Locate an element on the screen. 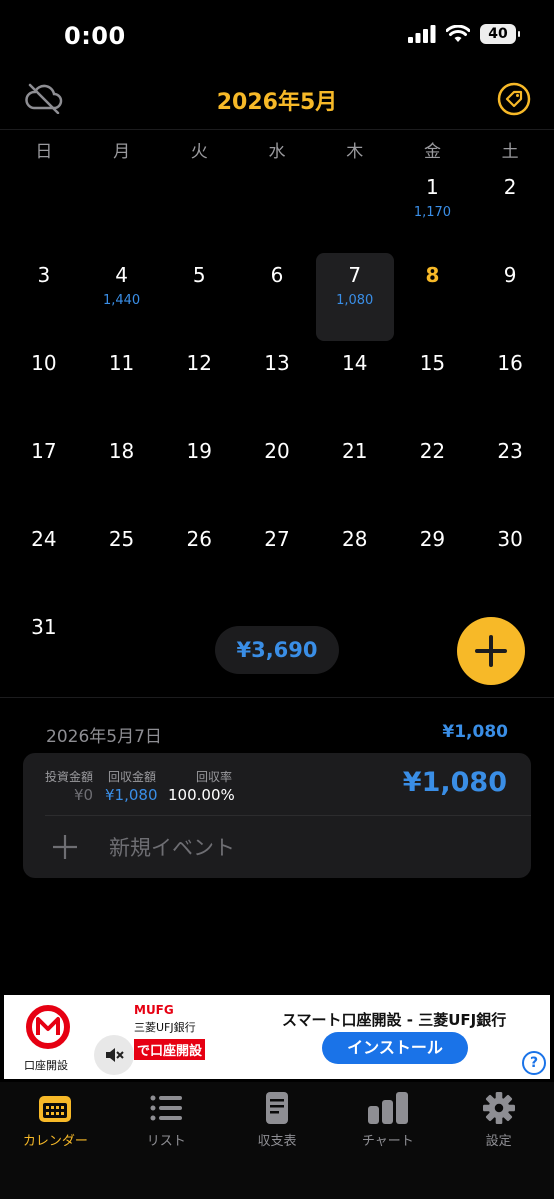 This screenshot has height=1199, width=554. tab-settings: 設定 is located at coordinates (498, 1140).